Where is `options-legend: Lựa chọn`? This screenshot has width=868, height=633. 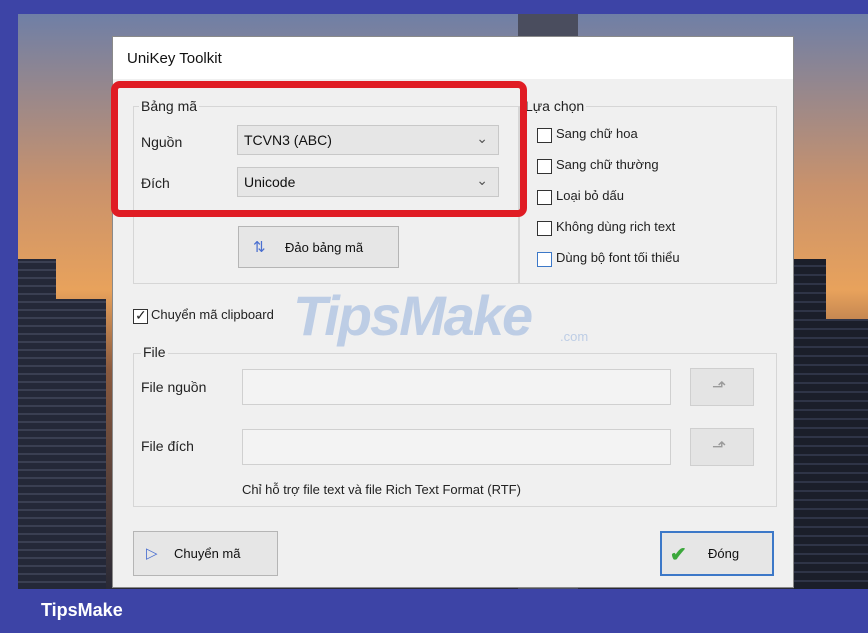 options-legend: Lựa chọn is located at coordinates (555, 106).